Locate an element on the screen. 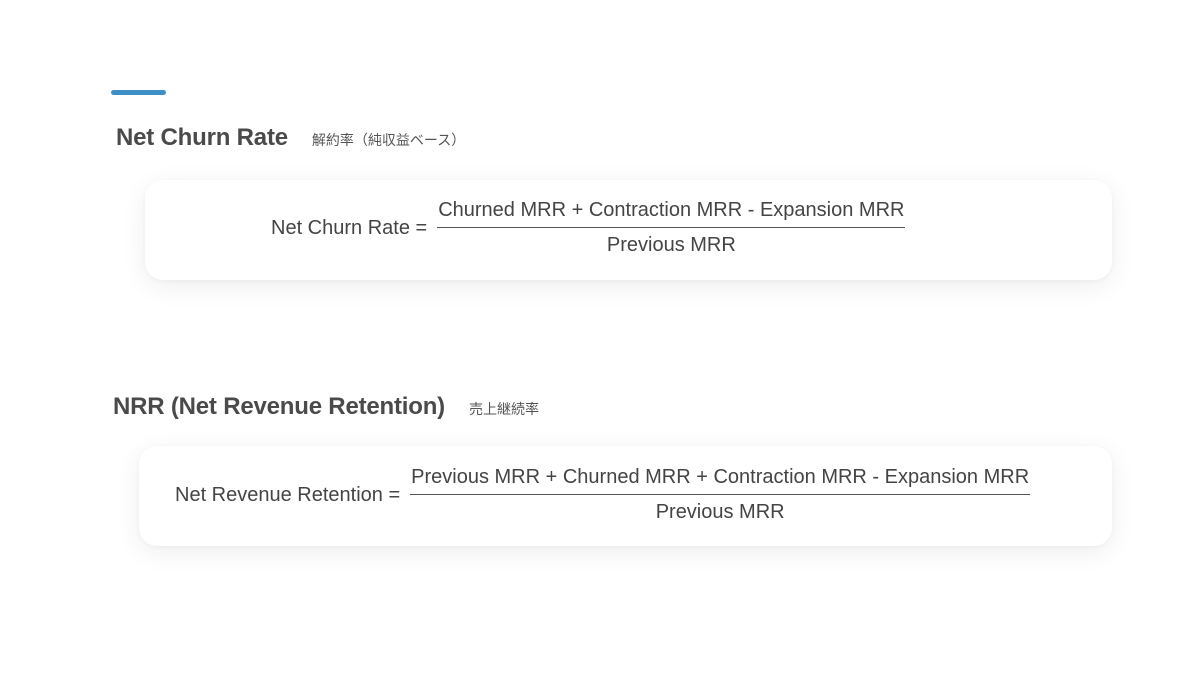 The width and height of the screenshot is (1200, 675). formula-lhs: Net Churn Rate = is located at coordinates (349, 227).